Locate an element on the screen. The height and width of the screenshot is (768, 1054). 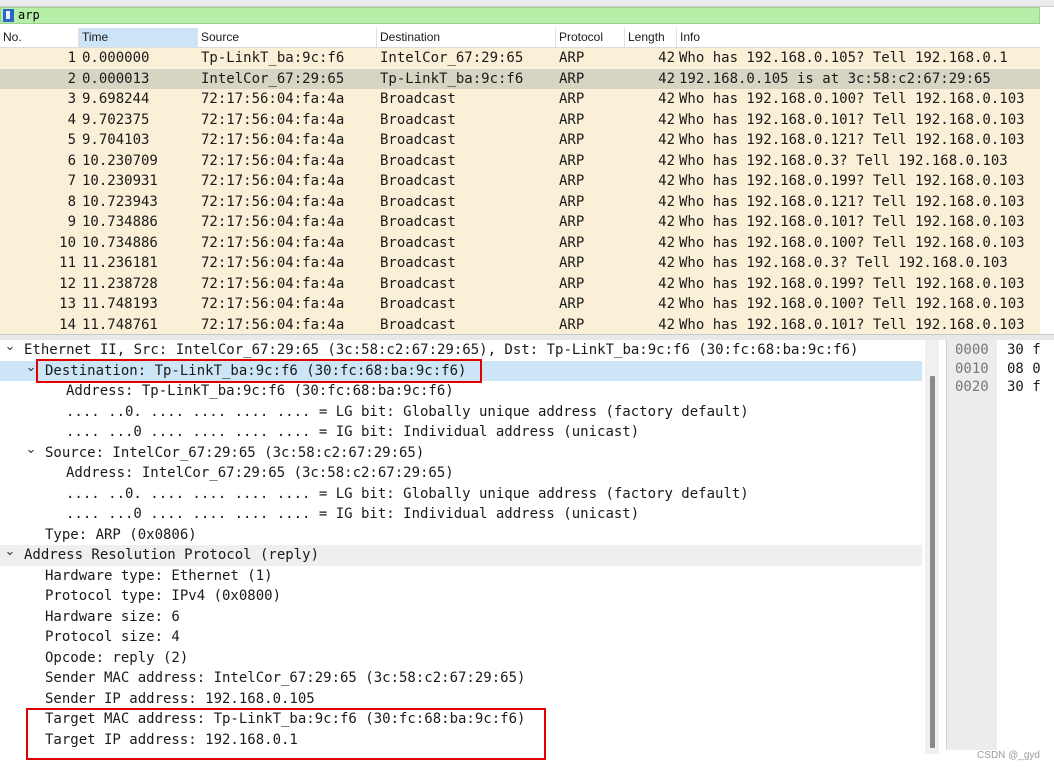
cell-time: 0.000000 is located at coordinates (116, 58).